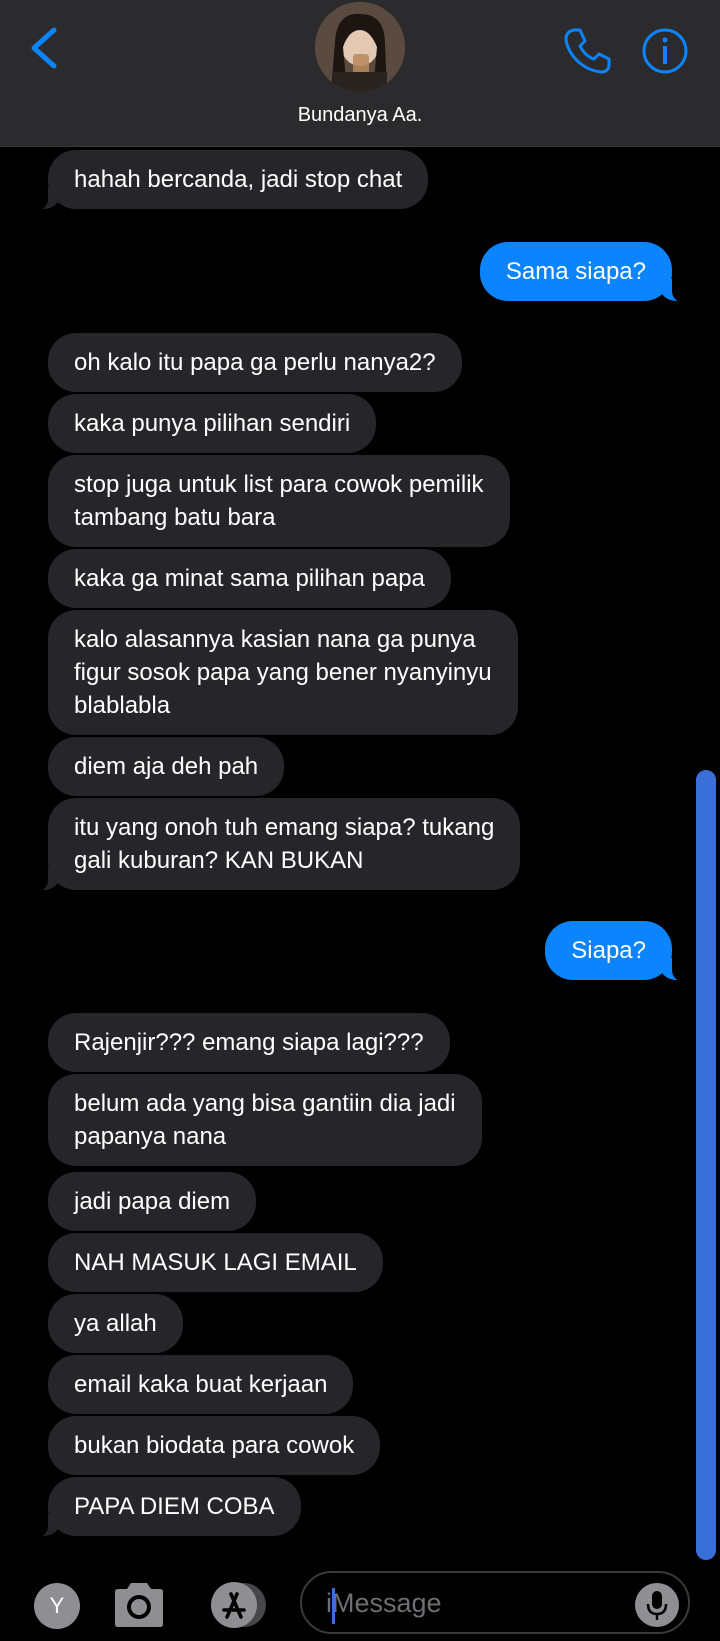 This screenshot has height=1641, width=720. What do you see at coordinates (621, 951) in the screenshot?
I see `outgoing-message: Siapa?` at bounding box center [621, 951].